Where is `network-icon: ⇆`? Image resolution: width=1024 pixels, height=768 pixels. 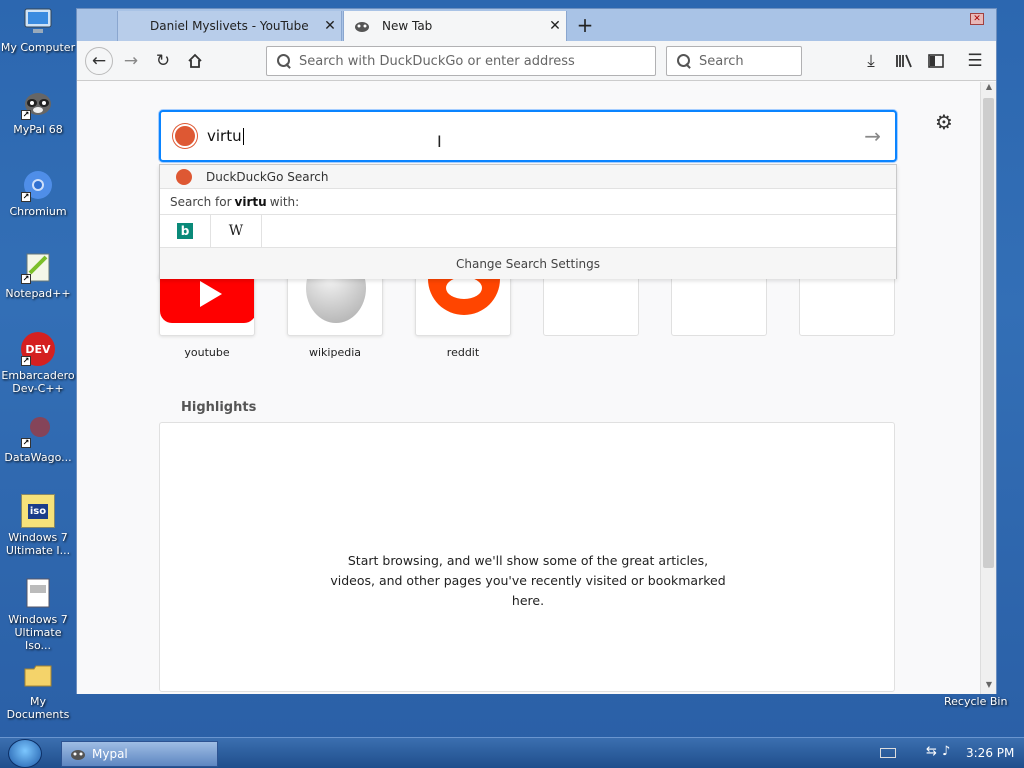
network-icon: ⇆ is located at coordinates (931, 751).